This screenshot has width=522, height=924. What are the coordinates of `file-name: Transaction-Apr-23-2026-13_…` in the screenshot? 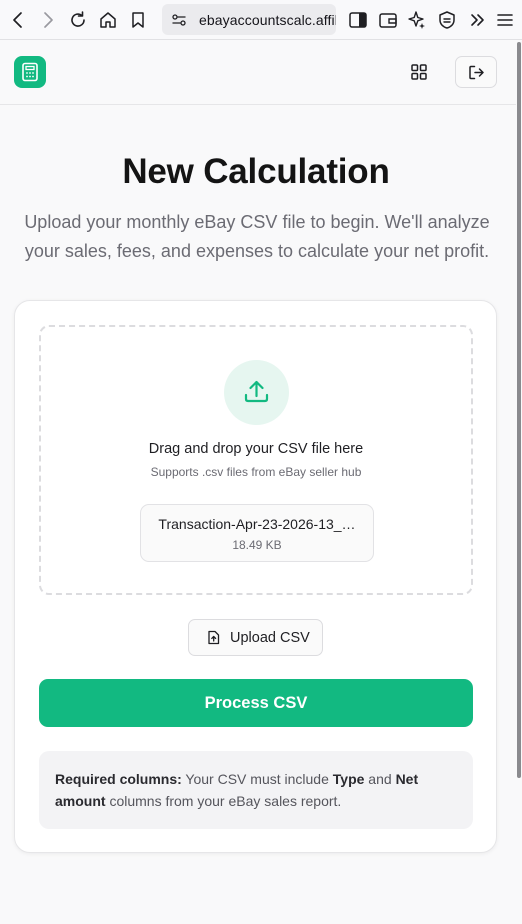 It's located at (257, 524).